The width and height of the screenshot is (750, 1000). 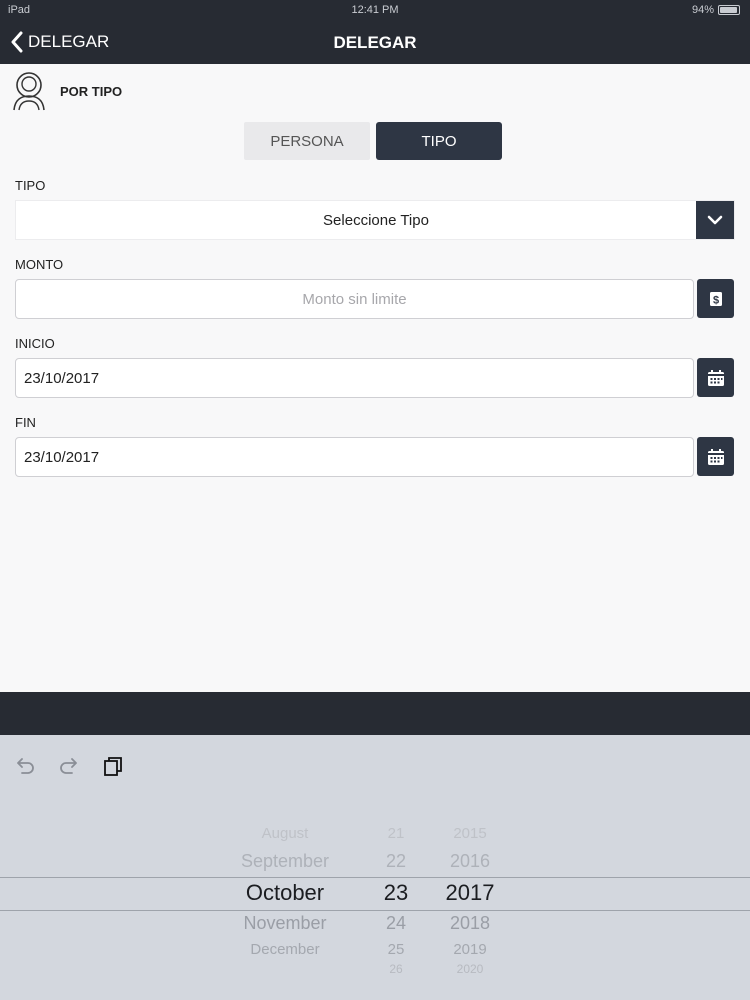 What do you see at coordinates (375, 713) in the screenshot?
I see `keyboard-accessory-bar` at bounding box center [375, 713].